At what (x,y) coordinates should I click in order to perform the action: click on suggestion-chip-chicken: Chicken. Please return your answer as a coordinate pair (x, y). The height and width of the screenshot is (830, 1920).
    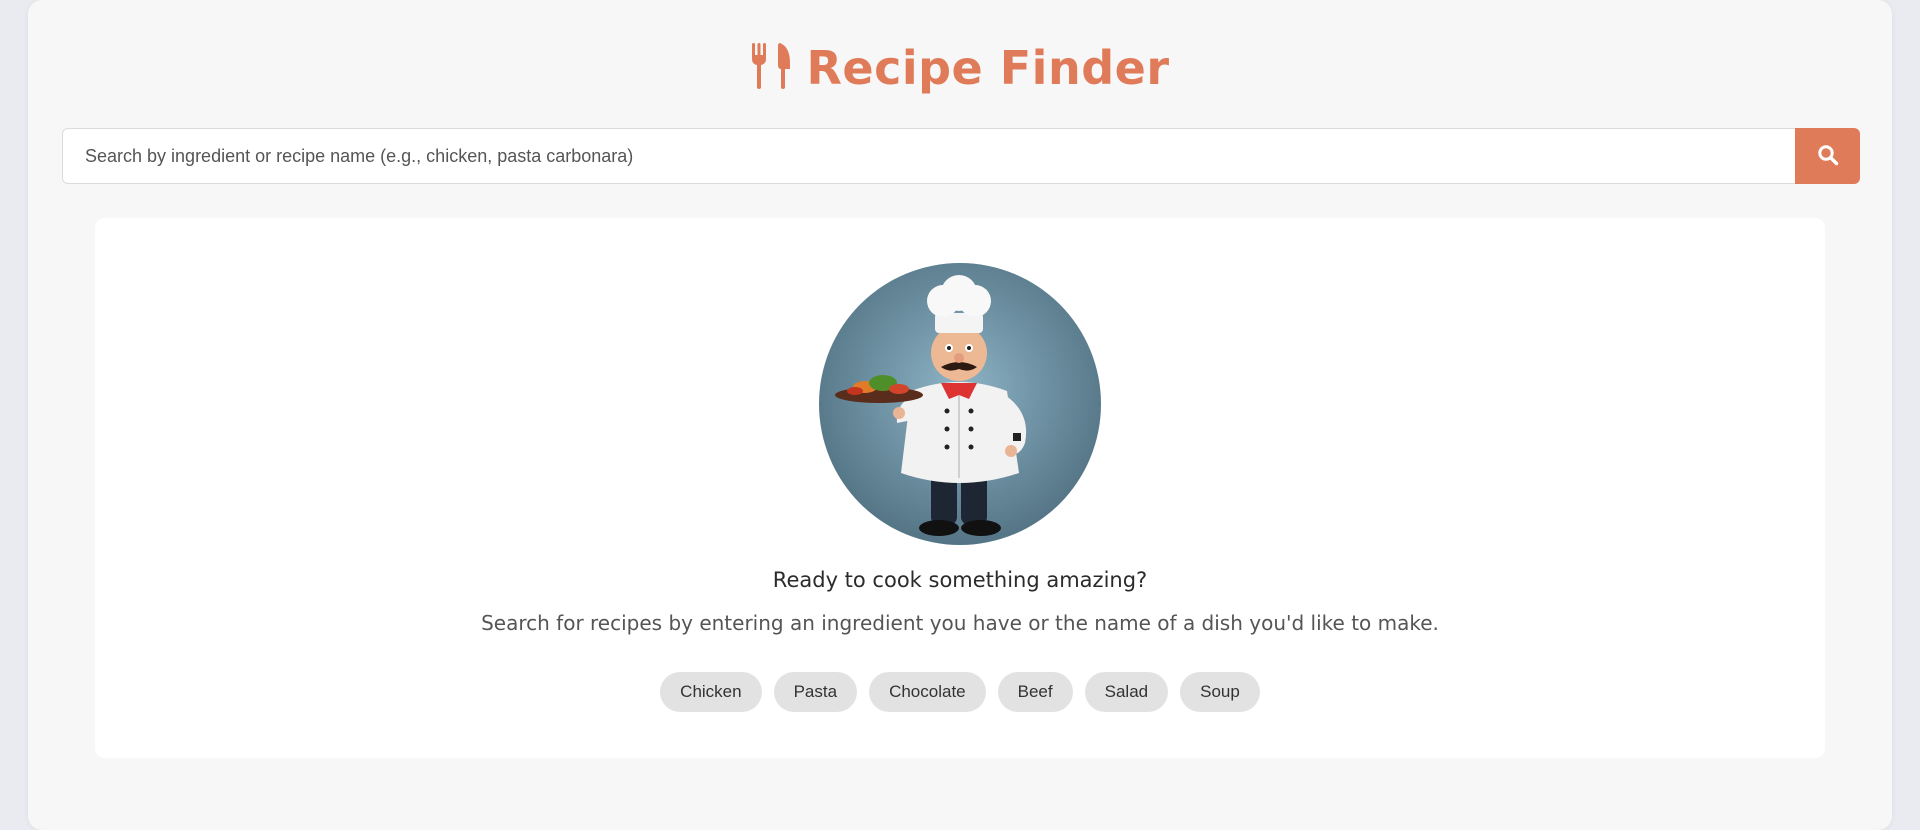
    Looking at the image, I should click on (711, 692).